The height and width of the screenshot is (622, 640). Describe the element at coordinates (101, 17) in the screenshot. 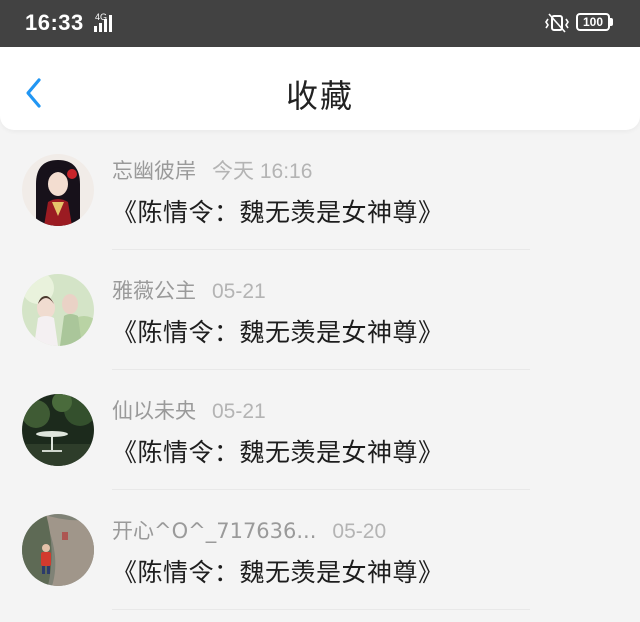

I see `network-type-label: 4G` at that location.